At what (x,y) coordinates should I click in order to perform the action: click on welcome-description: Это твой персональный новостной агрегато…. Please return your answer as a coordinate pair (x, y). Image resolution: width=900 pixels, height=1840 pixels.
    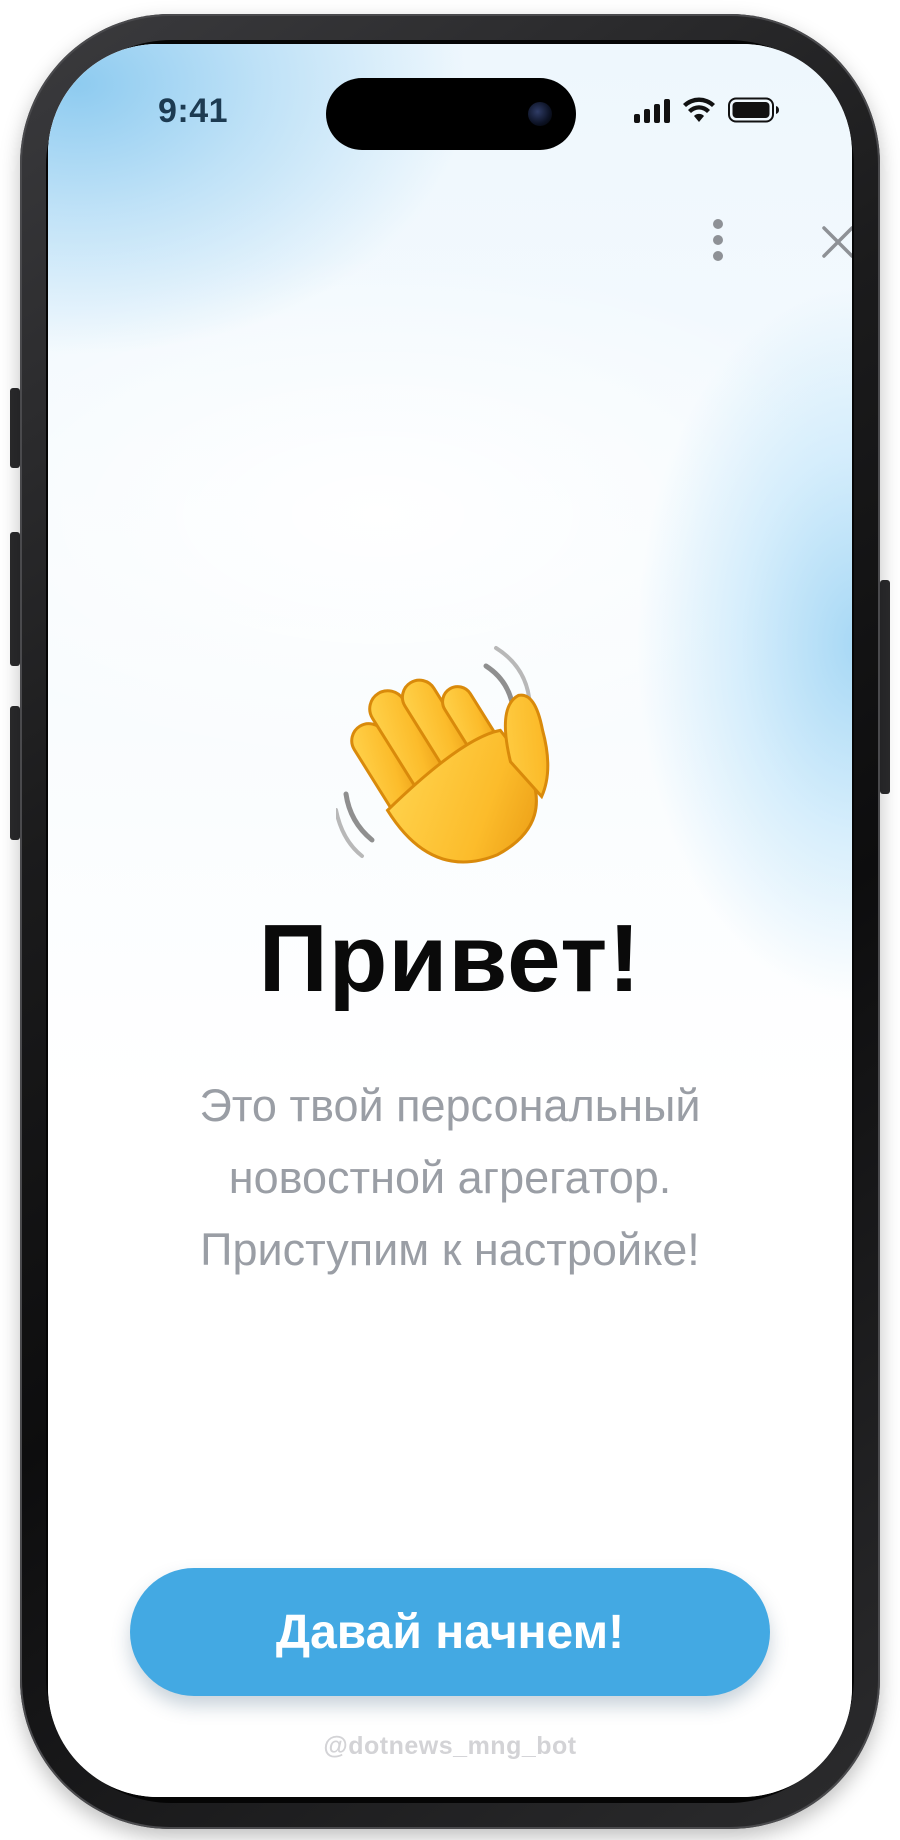
    Looking at the image, I should click on (450, 1178).